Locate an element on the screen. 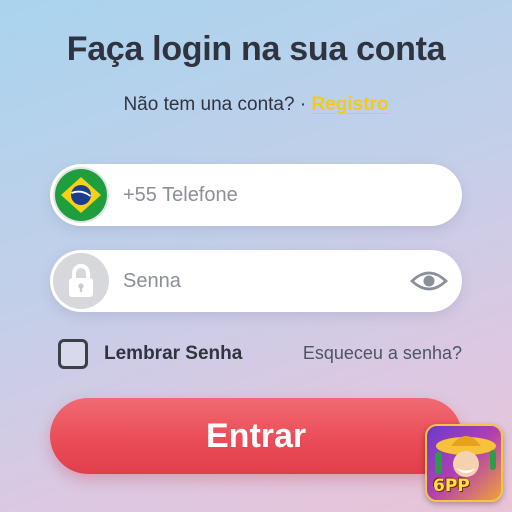 The image size is (512, 512). remember-label: Lembrar Senha is located at coordinates (173, 353).